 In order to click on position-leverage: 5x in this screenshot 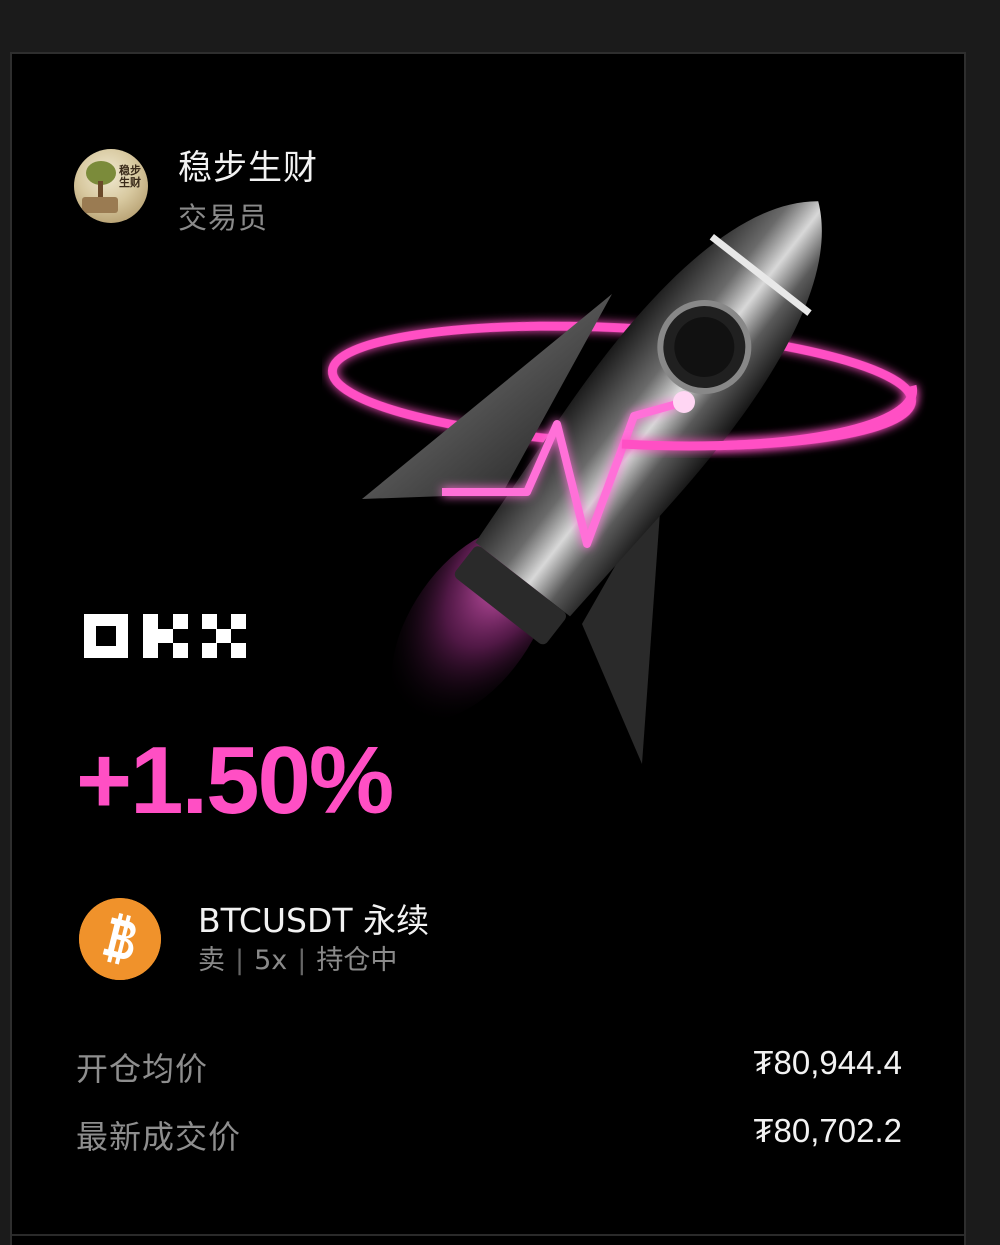, I will do `click(271, 960)`.